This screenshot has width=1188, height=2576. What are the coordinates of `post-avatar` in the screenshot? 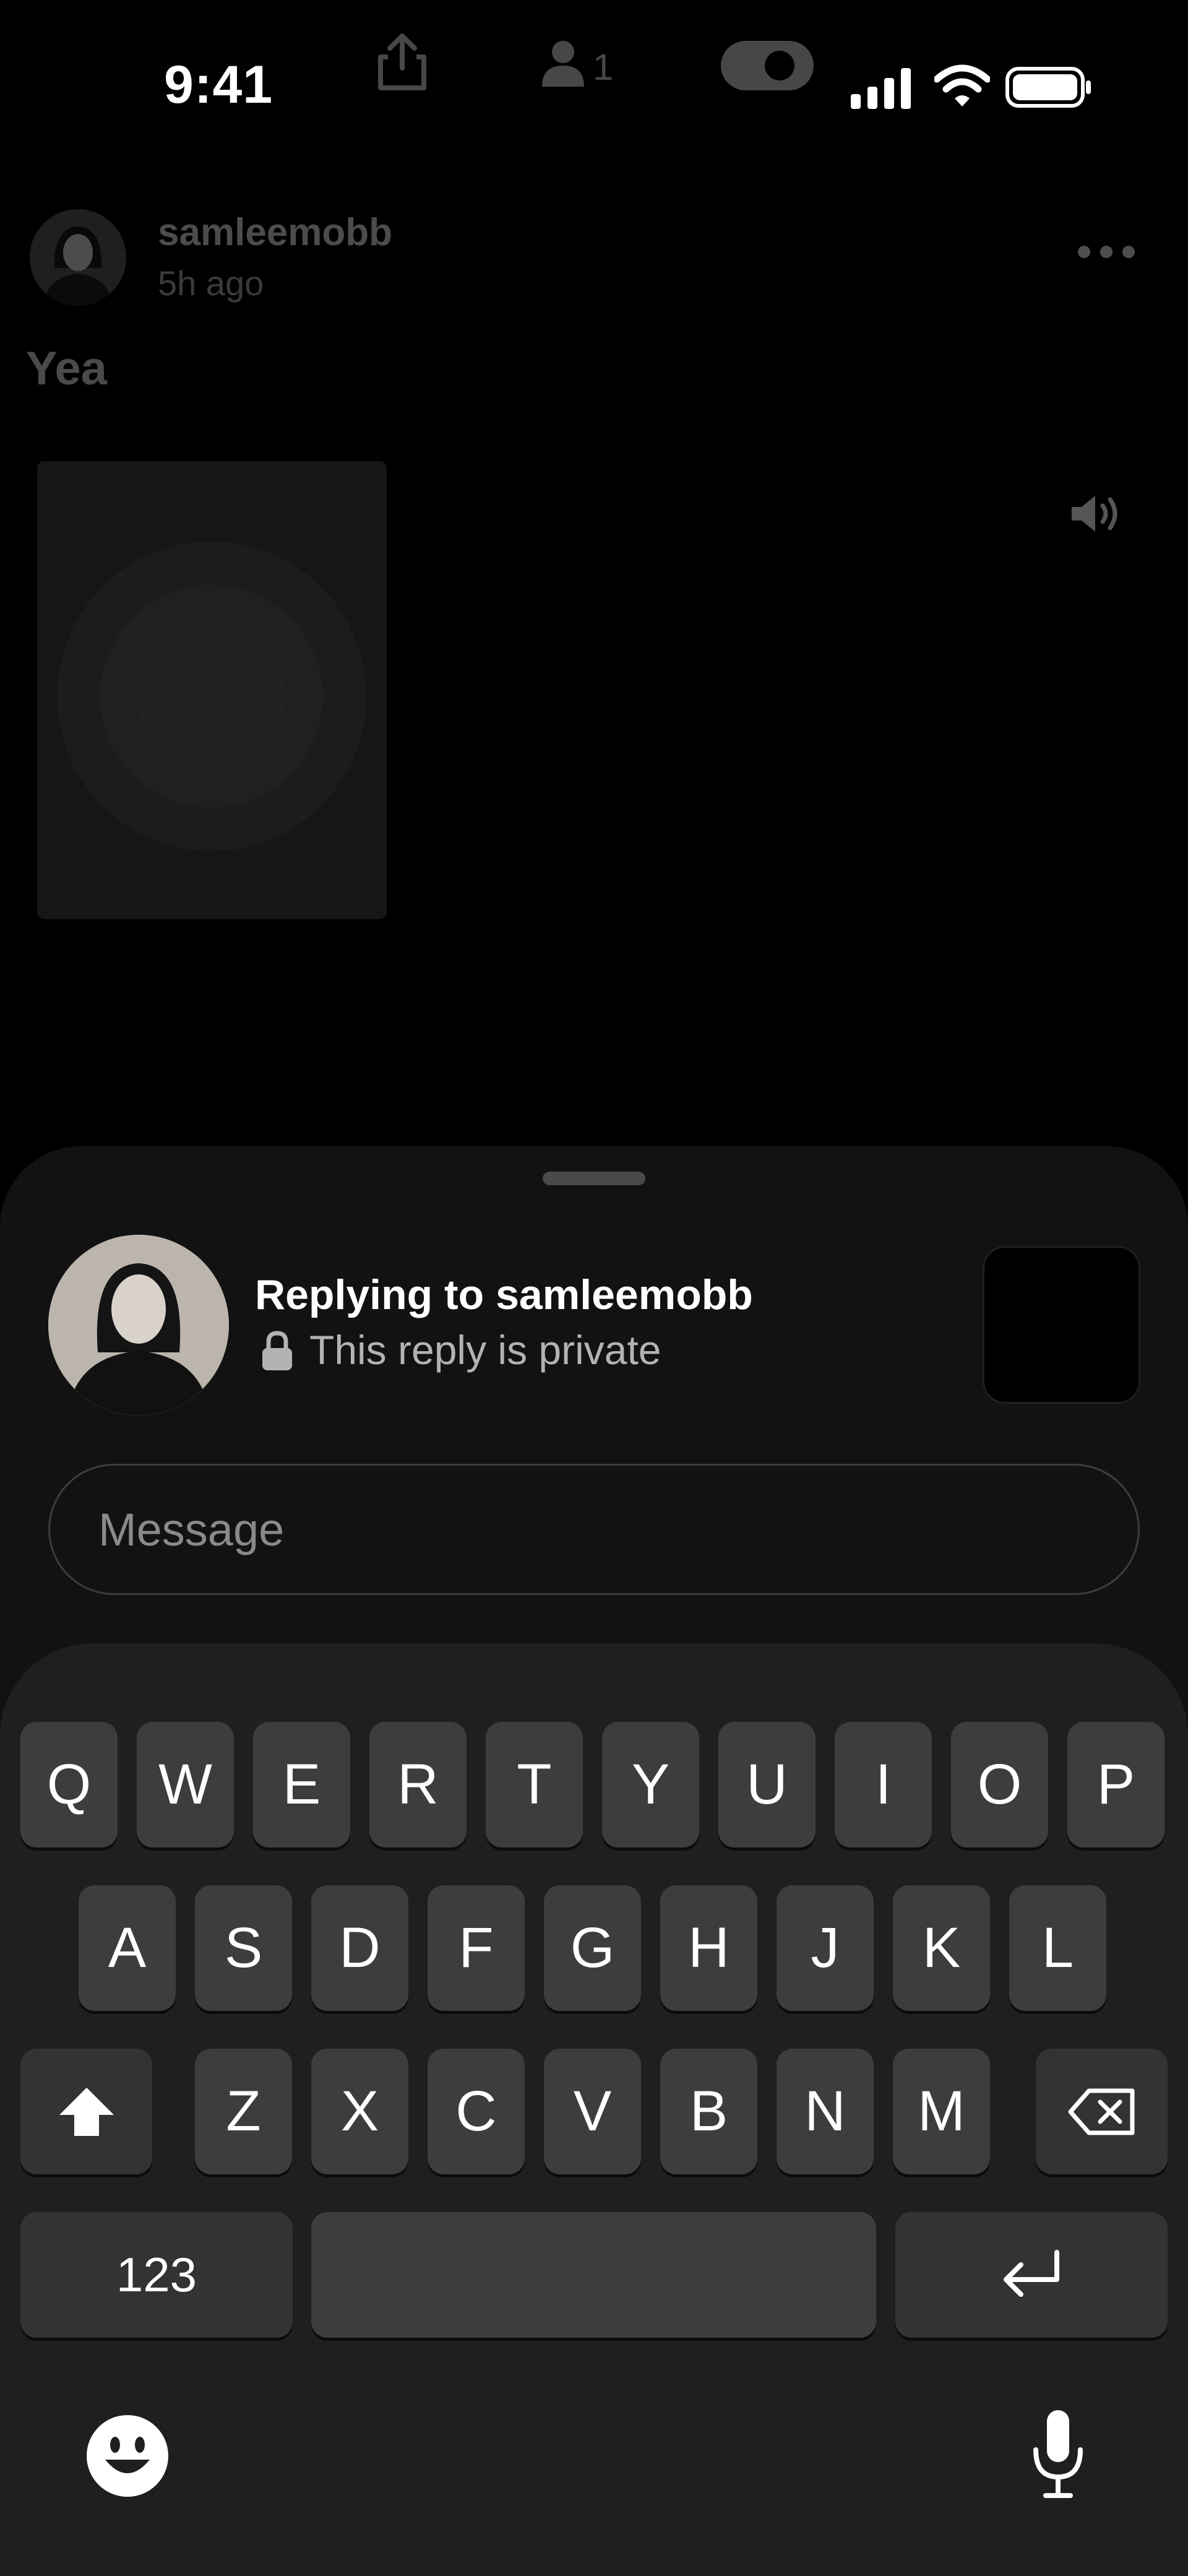 It's located at (78, 257).